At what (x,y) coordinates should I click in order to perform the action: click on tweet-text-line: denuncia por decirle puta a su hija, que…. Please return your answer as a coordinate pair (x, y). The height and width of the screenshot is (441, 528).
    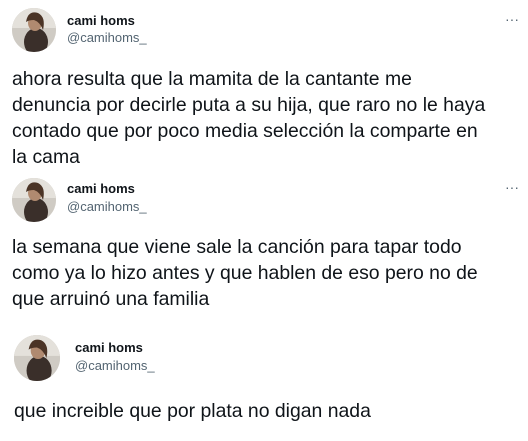
    Looking at the image, I should click on (249, 105).